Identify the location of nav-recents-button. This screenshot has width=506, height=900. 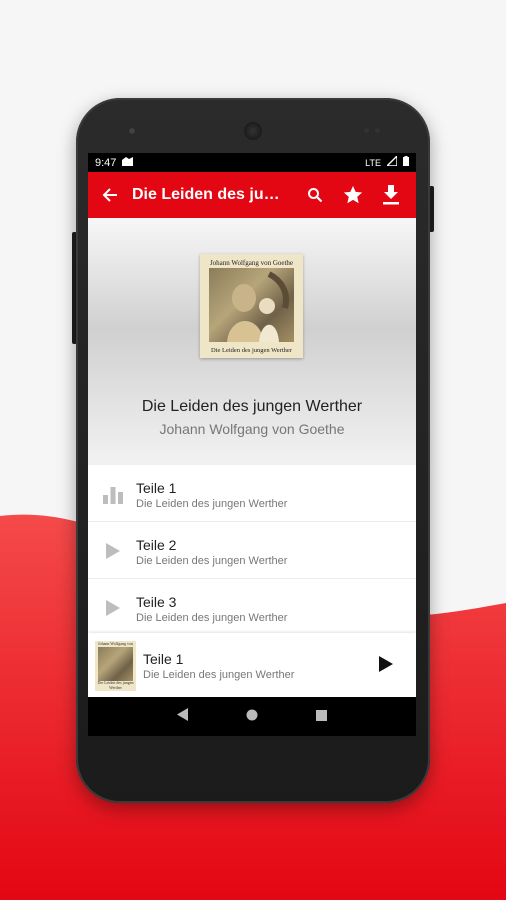
(322, 717).